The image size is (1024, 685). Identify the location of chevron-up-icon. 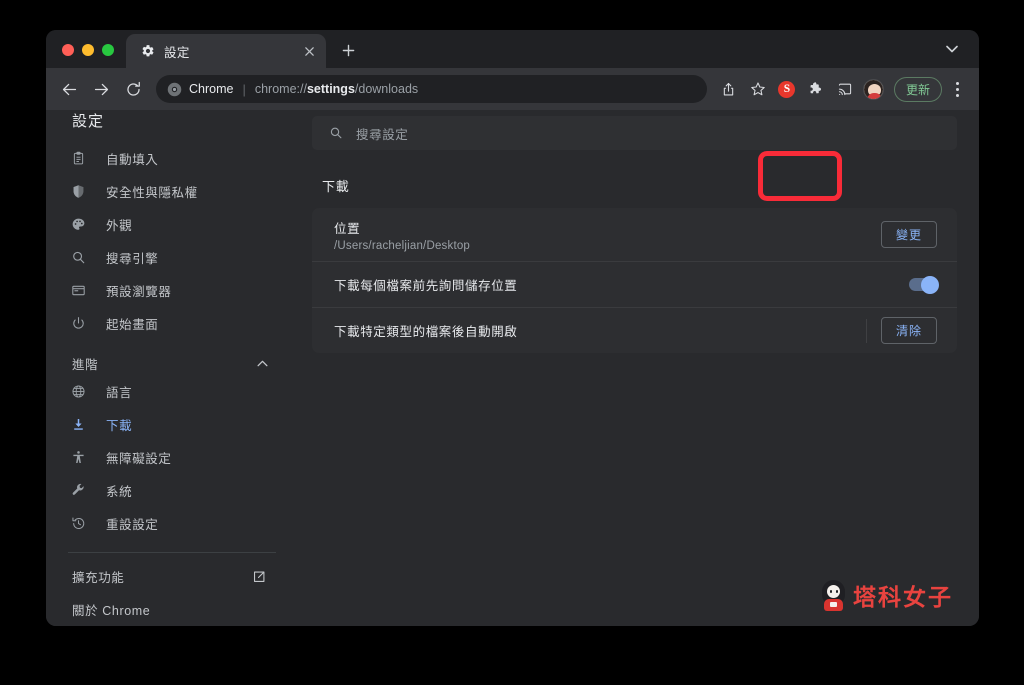
(262, 363).